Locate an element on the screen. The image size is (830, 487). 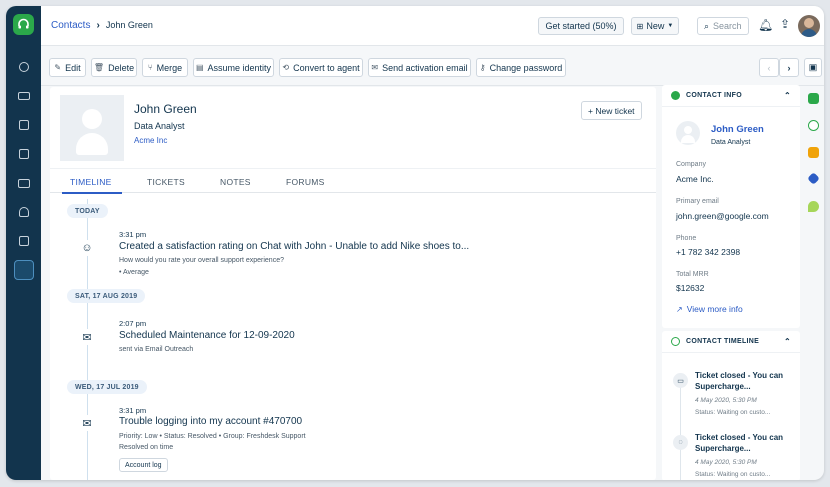
search-input: ⌕ Search is located at coordinates (723, 26).